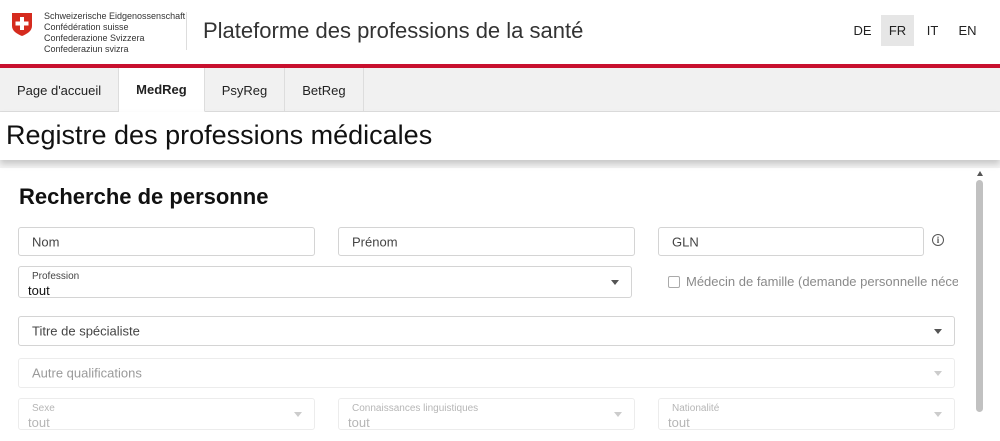  Describe the element at coordinates (86, 49) in the screenshot. I see `confederation-line: Confederaziun svizra` at that location.